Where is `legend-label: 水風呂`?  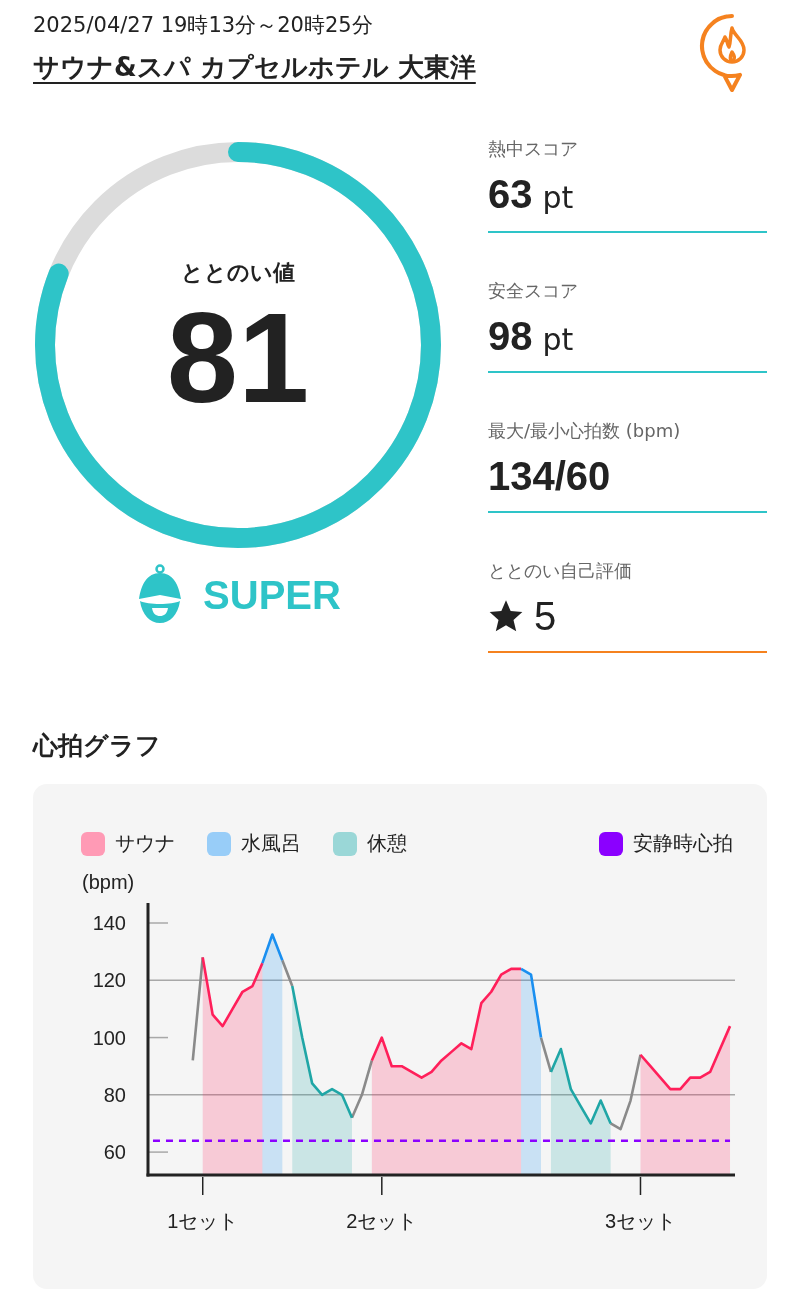 legend-label: 水風呂 is located at coordinates (271, 843).